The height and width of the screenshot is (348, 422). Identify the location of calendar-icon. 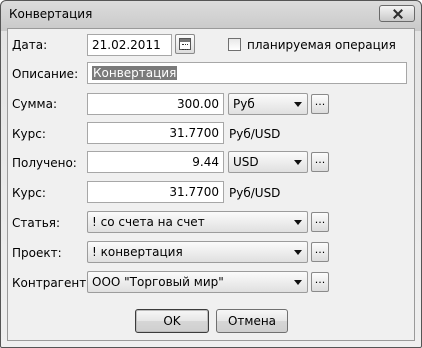
(185, 44).